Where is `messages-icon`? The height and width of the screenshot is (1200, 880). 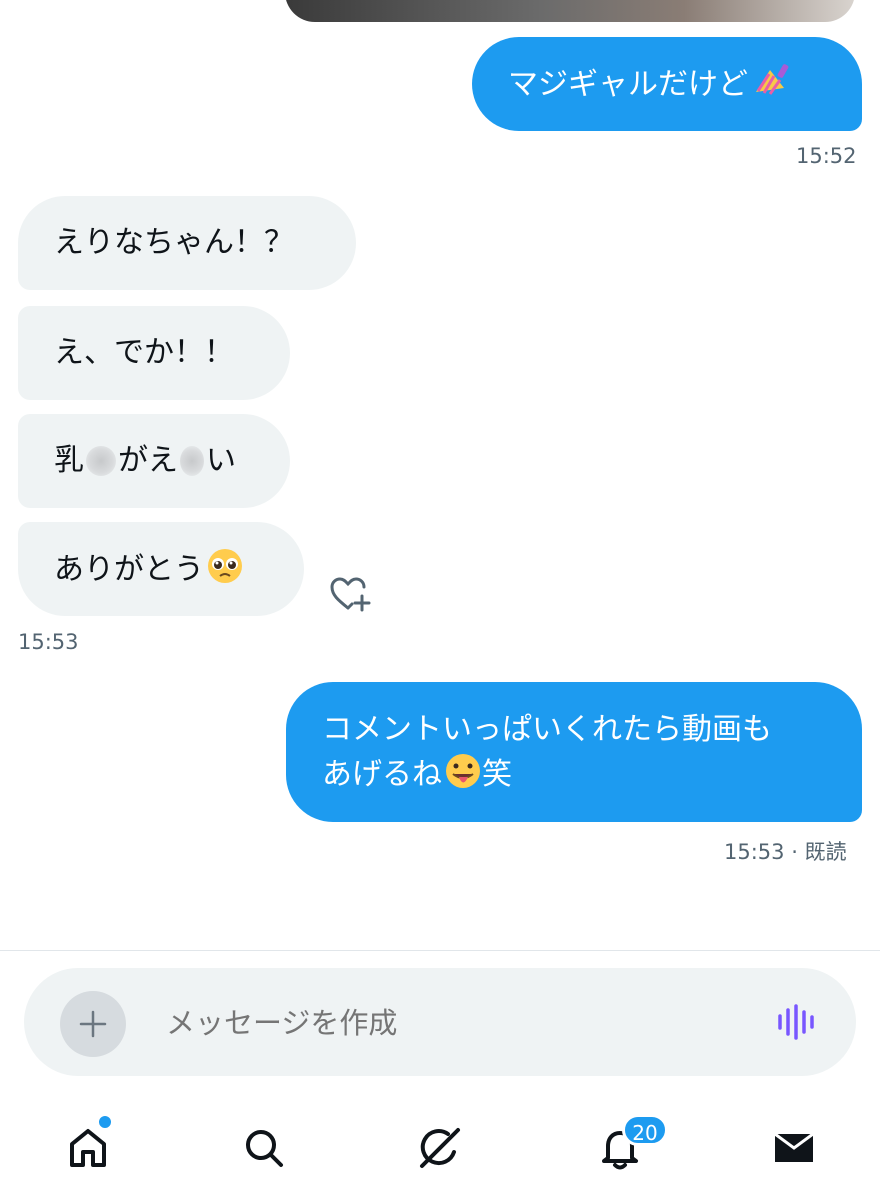
messages-icon is located at coordinates (794, 1147).